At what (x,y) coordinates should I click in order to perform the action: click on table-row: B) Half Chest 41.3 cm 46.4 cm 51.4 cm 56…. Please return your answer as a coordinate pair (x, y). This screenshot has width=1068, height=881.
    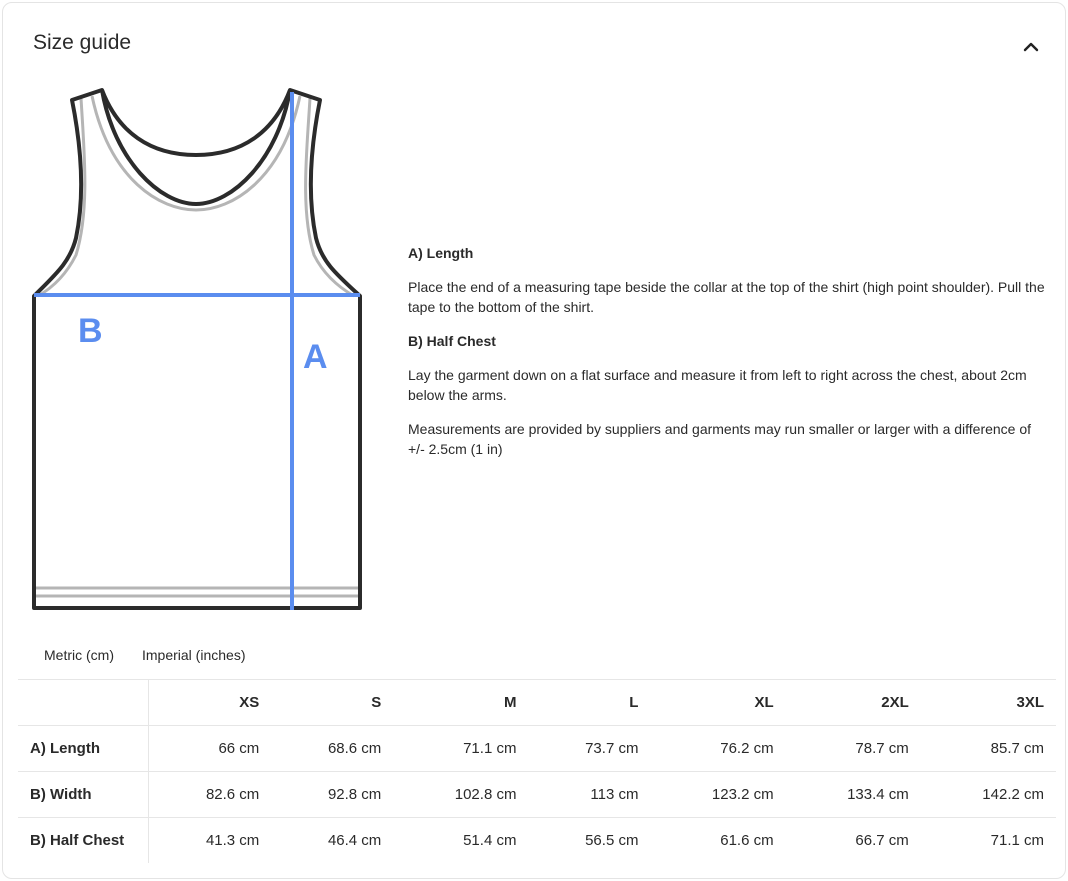
    Looking at the image, I should click on (537, 840).